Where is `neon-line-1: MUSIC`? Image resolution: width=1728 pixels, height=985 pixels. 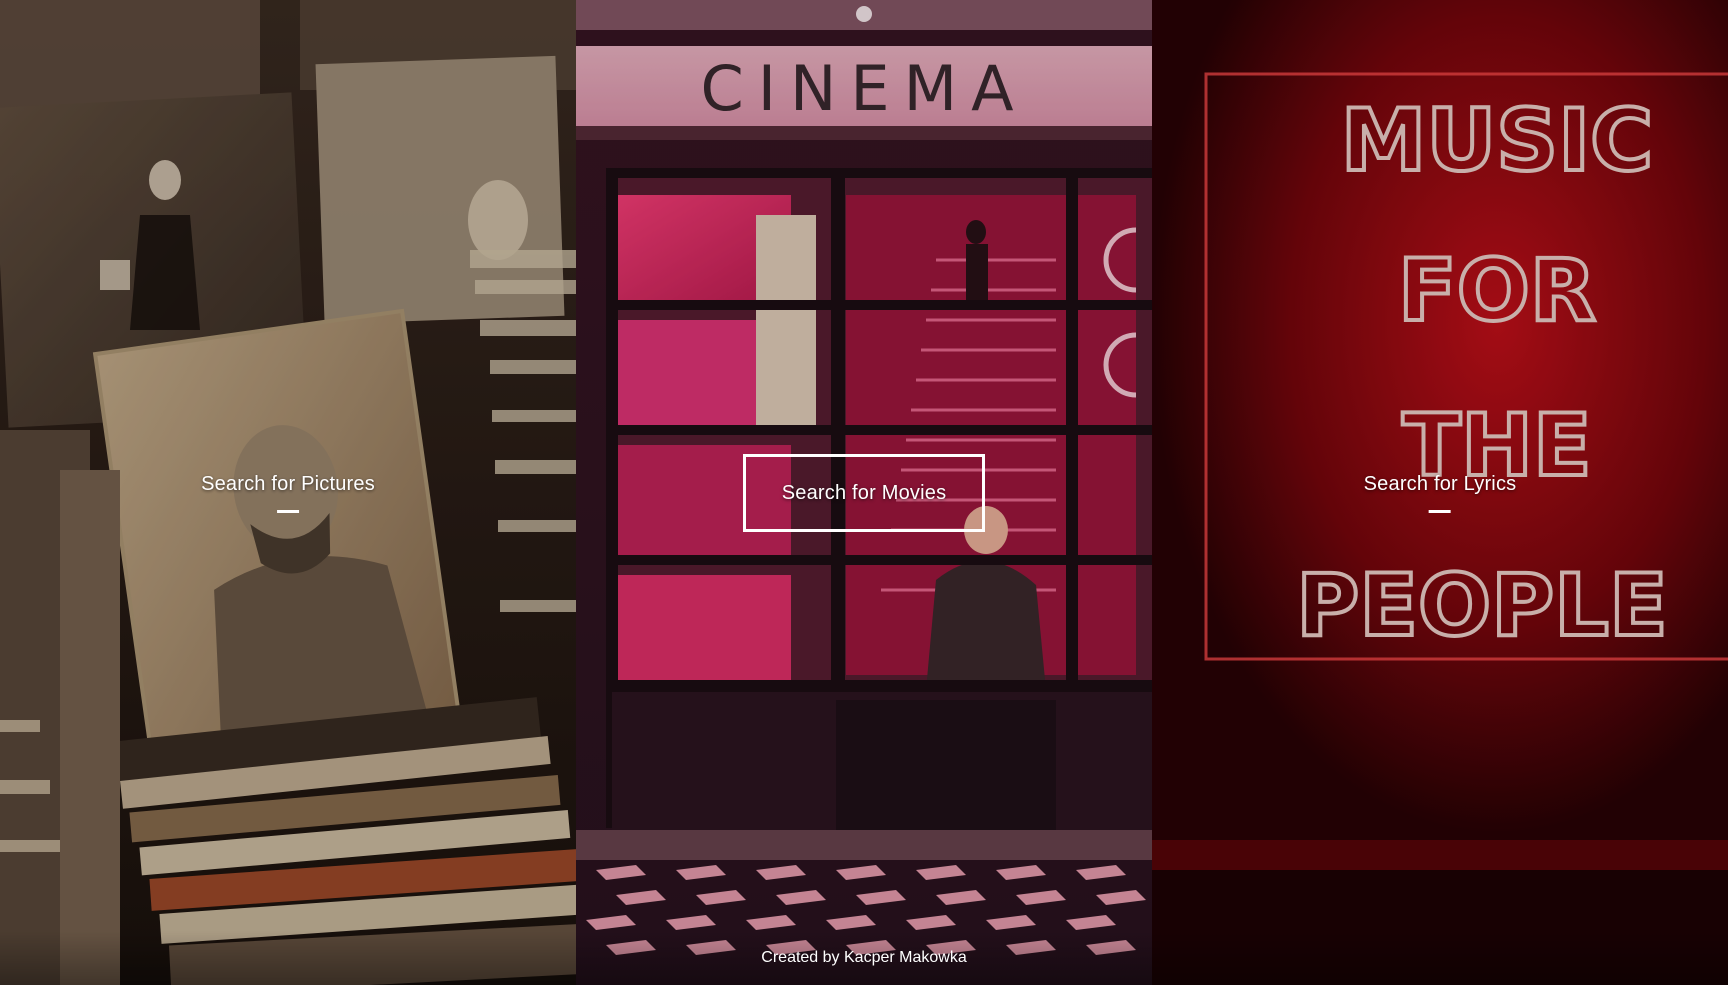 neon-line-1: MUSIC is located at coordinates (1497, 141).